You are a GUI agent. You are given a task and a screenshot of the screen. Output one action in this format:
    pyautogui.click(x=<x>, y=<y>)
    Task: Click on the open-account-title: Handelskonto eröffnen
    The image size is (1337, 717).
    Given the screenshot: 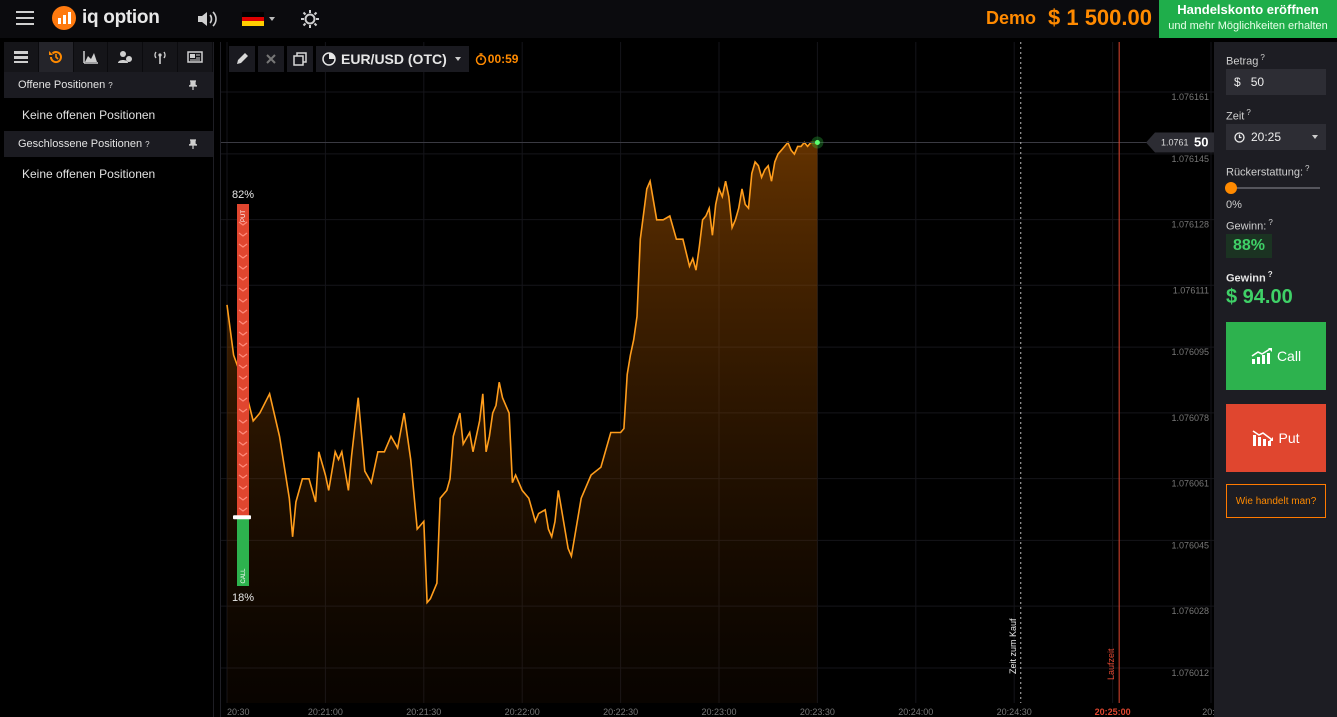 What is the action you would take?
    pyautogui.click(x=1248, y=9)
    